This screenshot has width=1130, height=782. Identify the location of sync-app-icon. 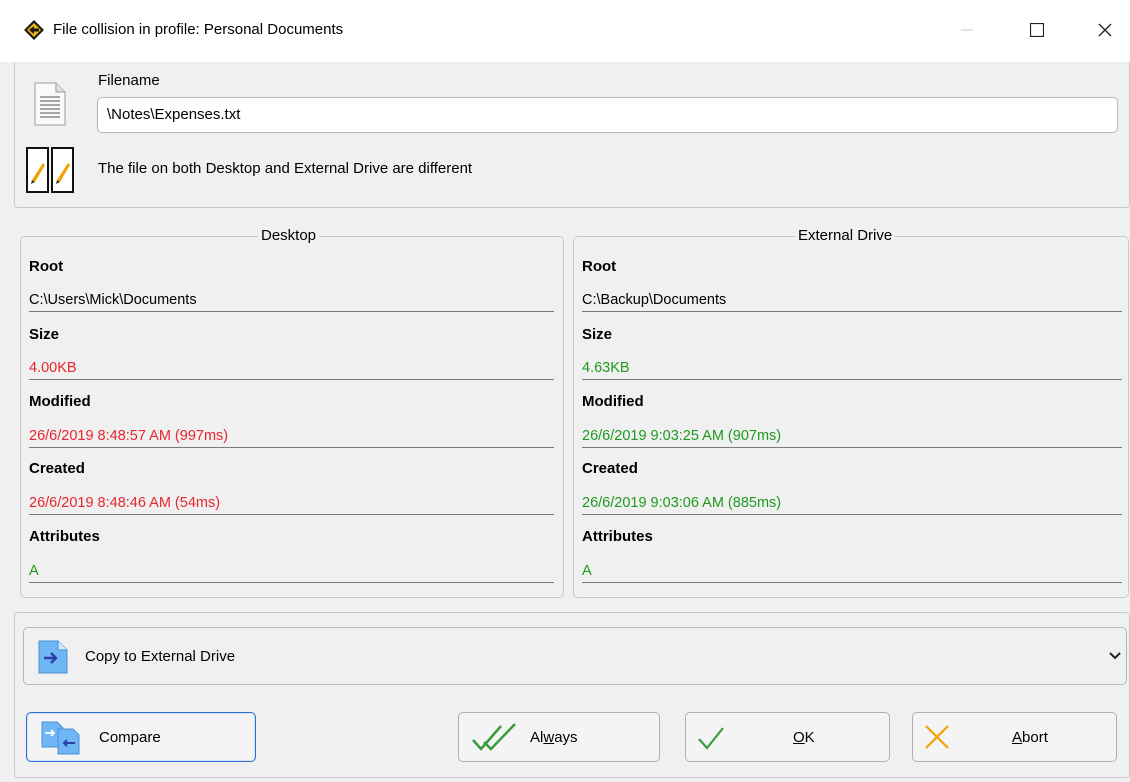
(34, 30).